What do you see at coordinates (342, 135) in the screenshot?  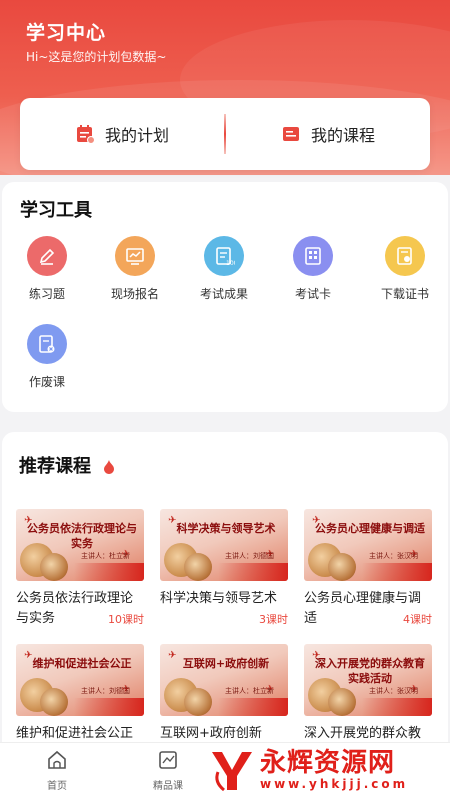 I see `my-courses-label: 我的课程` at bounding box center [342, 135].